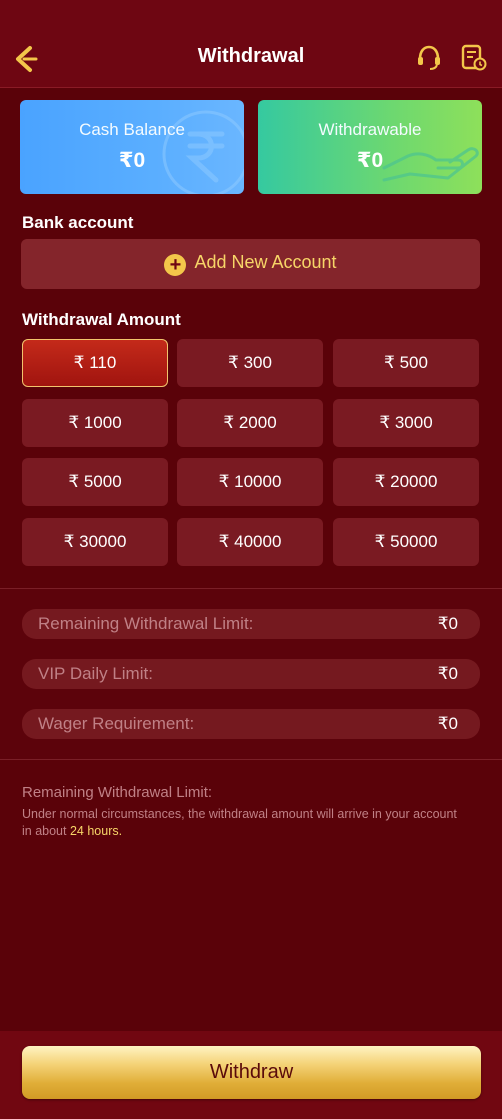 This screenshot has height=1119, width=502. What do you see at coordinates (146, 623) in the screenshot?
I see `remaining-limit-label: Remaining Withdrawal Limit:` at bounding box center [146, 623].